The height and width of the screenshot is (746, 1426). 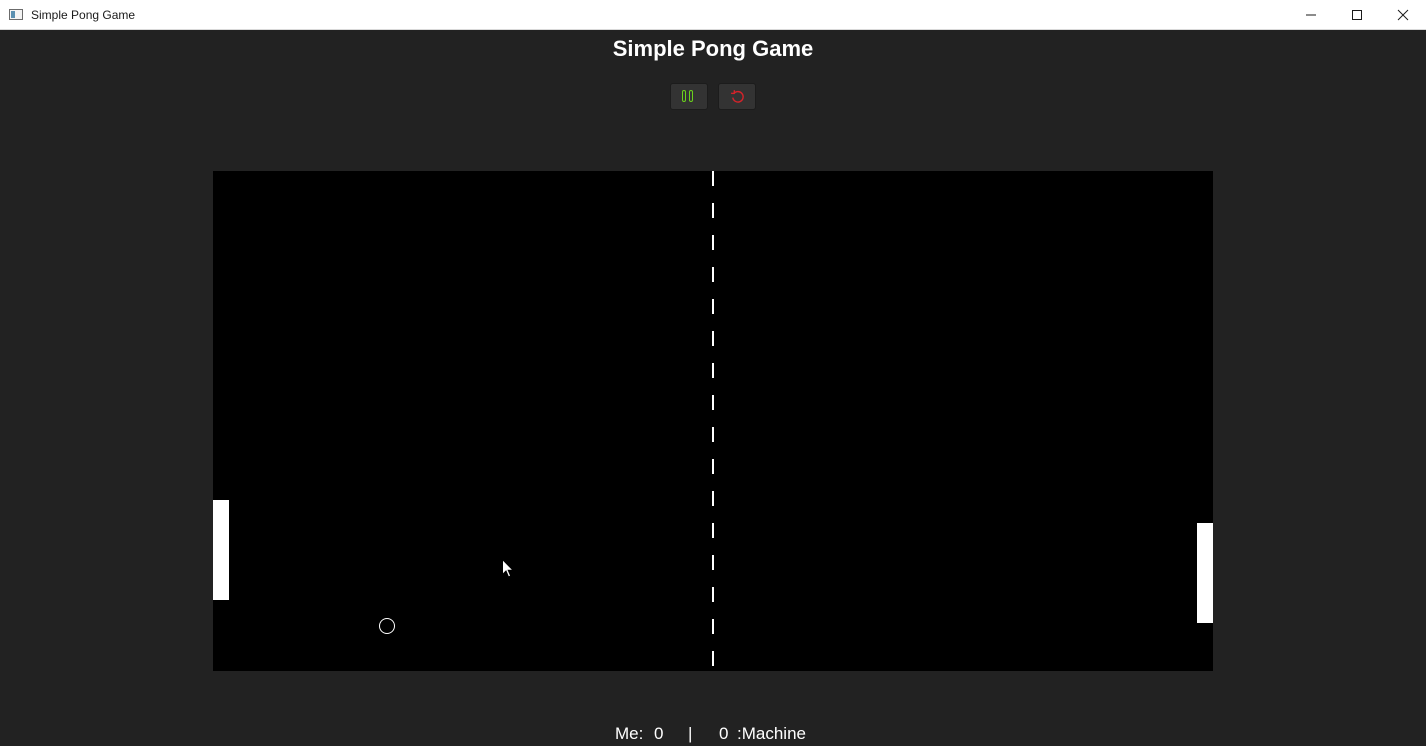 I want to click on me-score: 0, so click(x=659, y=733).